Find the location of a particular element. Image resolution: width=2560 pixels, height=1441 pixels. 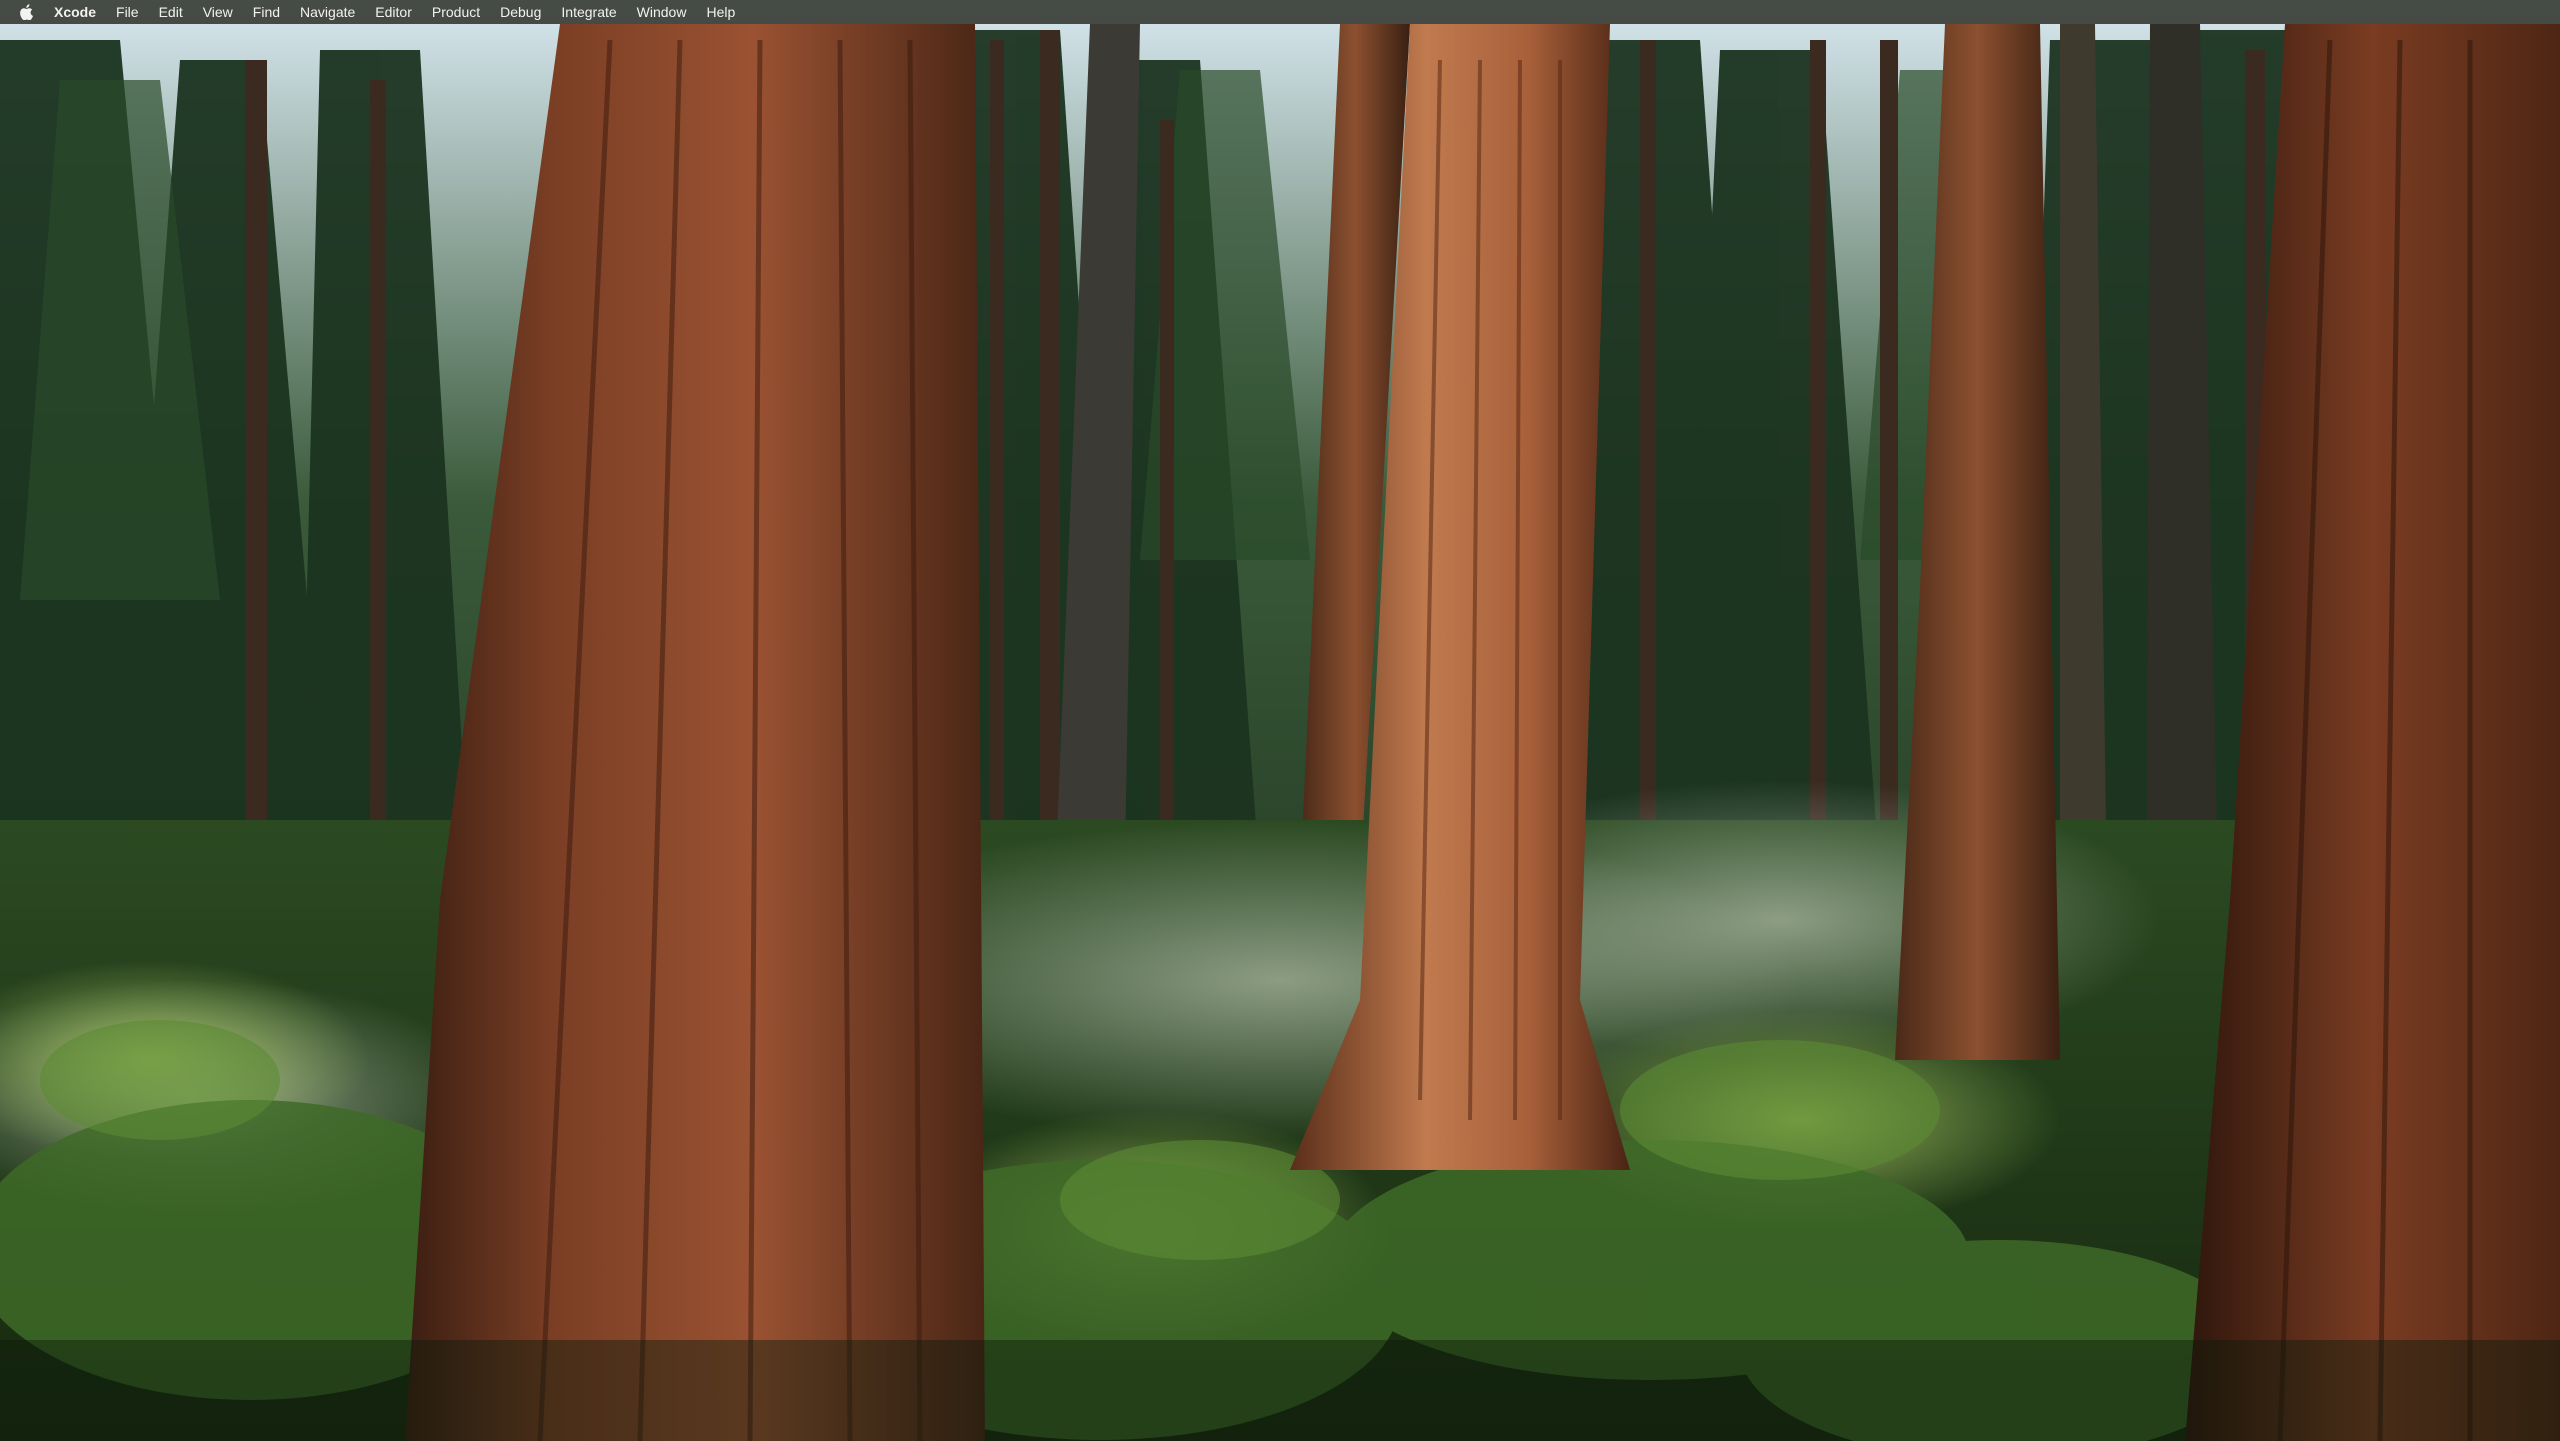

menu-window: Window is located at coordinates (662, 12).